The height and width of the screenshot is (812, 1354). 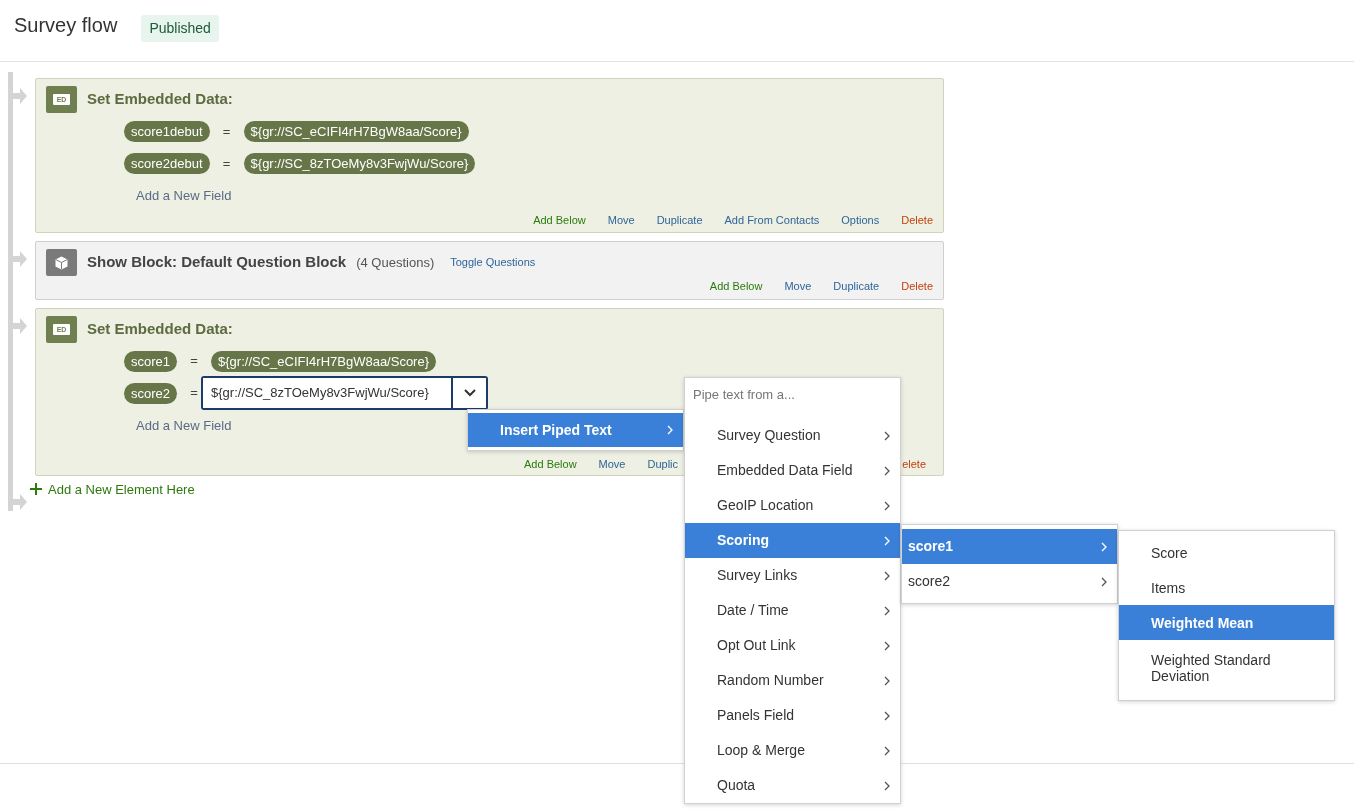 What do you see at coordinates (167, 131) in the screenshot?
I see `field-name-tag: score1debut` at bounding box center [167, 131].